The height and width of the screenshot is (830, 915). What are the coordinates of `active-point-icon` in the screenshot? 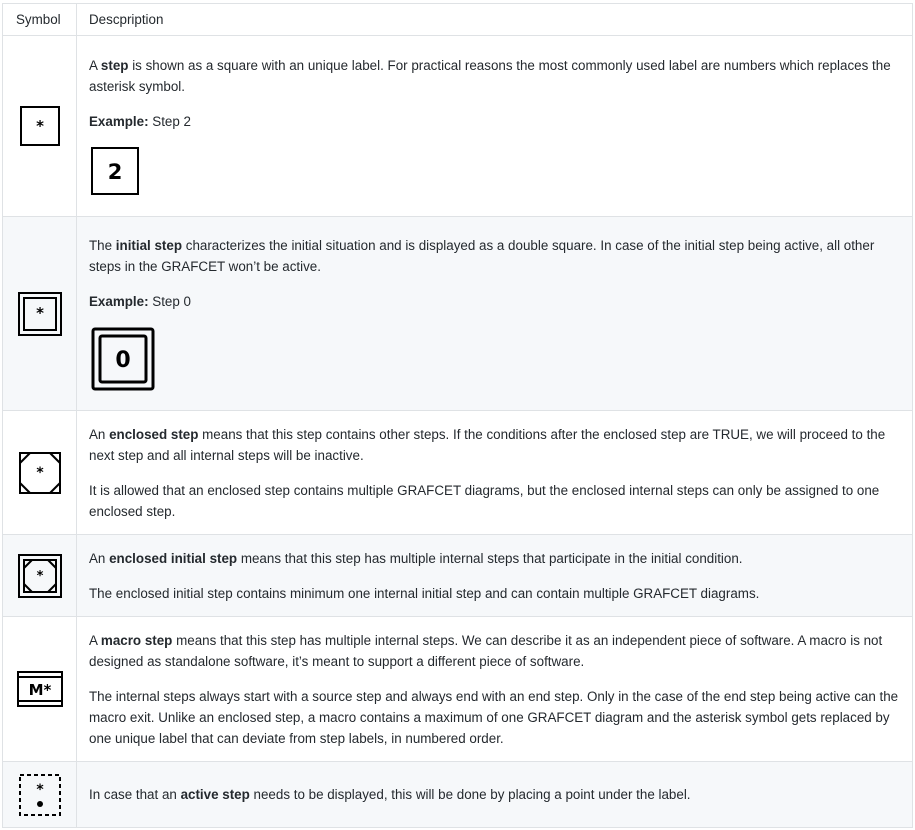 It's located at (39, 803).